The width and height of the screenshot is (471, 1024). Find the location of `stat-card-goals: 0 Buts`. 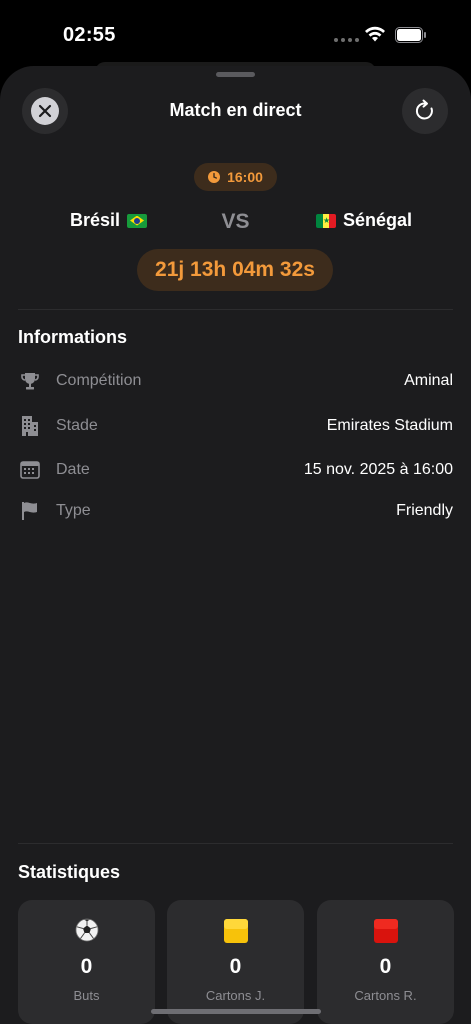

stat-card-goals: 0 Buts is located at coordinates (86, 962).